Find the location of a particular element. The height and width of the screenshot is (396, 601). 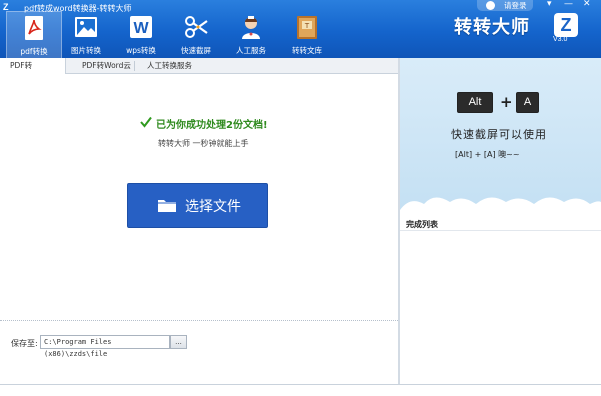

toolbar-label: 人工服务 is located at coordinates (251, 50).